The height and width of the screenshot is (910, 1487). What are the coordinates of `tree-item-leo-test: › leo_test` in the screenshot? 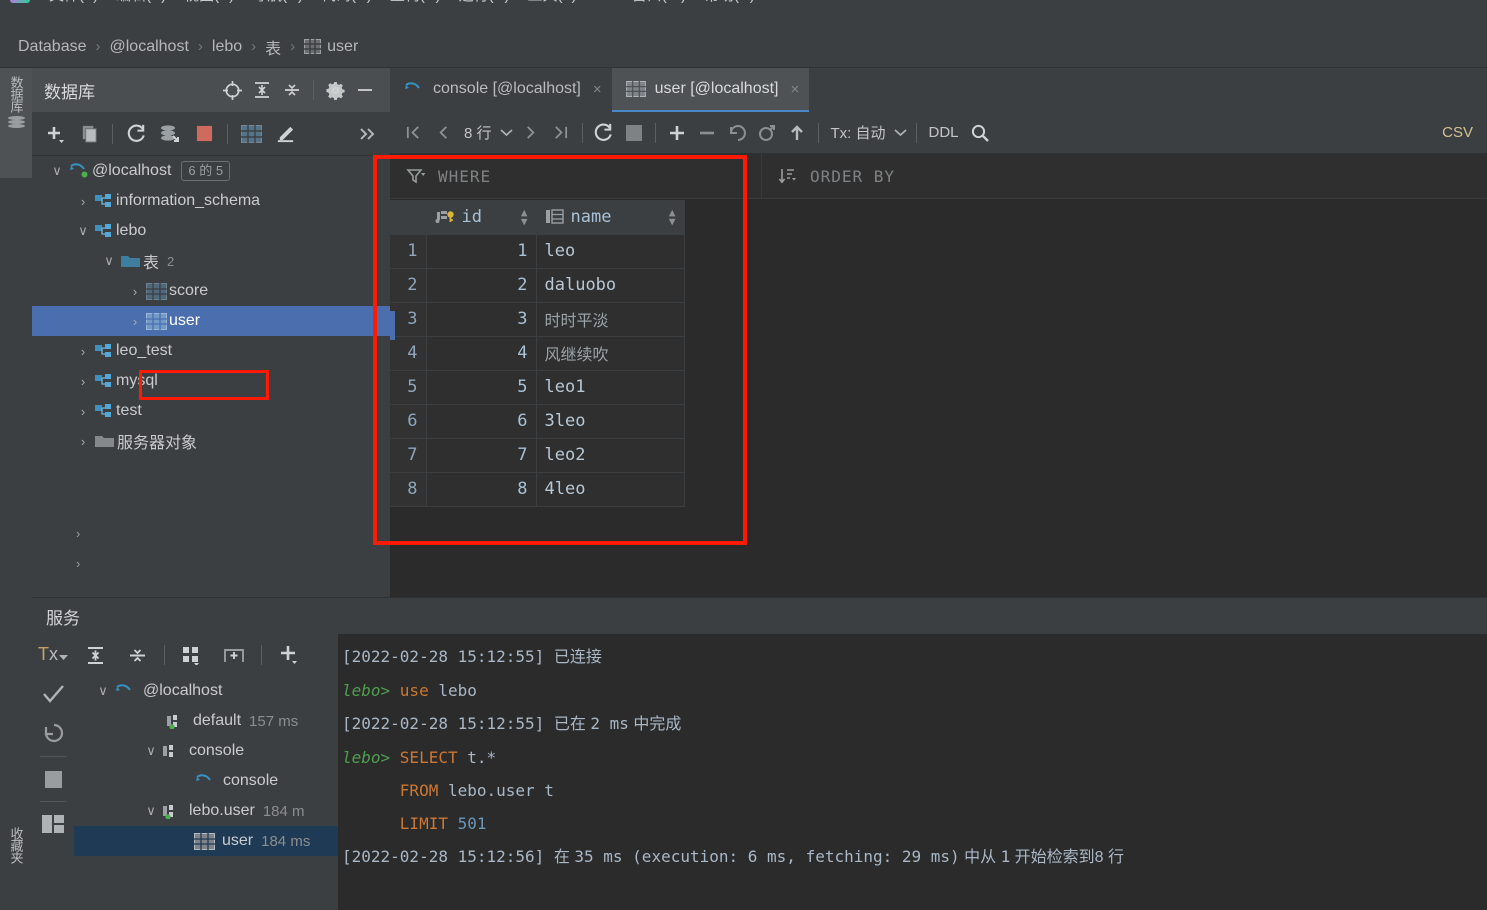 It's located at (211, 351).